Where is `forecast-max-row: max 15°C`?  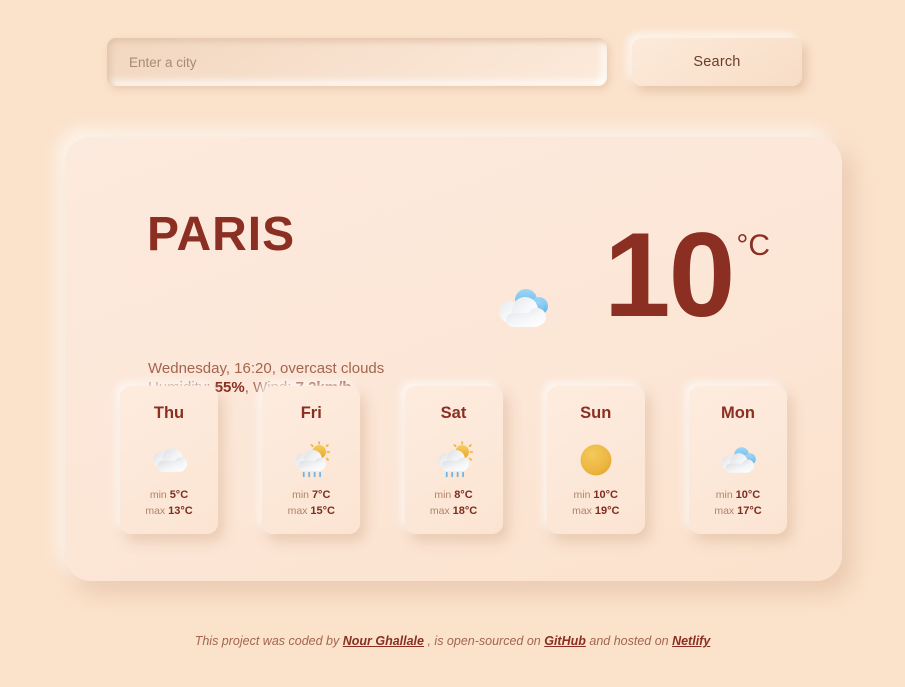 forecast-max-row: max 15°C is located at coordinates (311, 512).